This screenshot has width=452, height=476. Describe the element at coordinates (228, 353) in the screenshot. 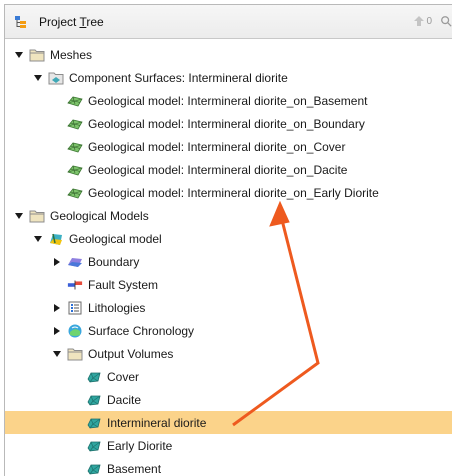

I see `tree-item: Output Volumes` at that location.